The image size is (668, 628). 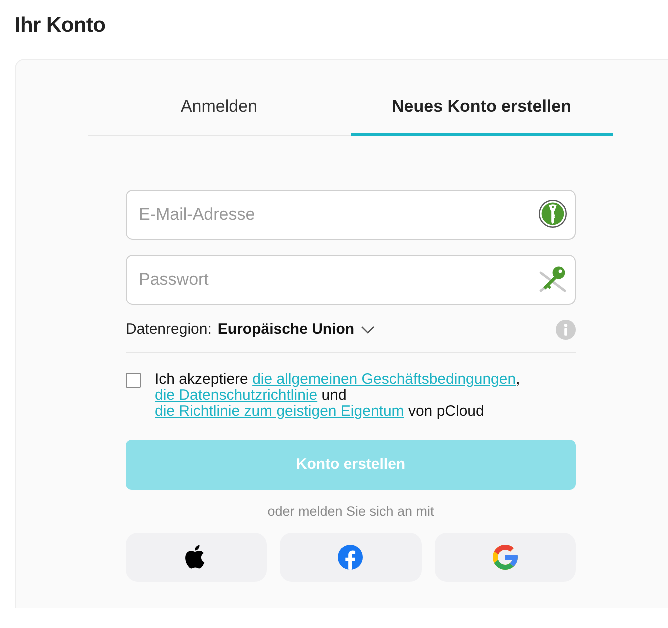 What do you see at coordinates (169, 330) in the screenshot?
I see `data-region-label: Datenregion:` at bounding box center [169, 330].